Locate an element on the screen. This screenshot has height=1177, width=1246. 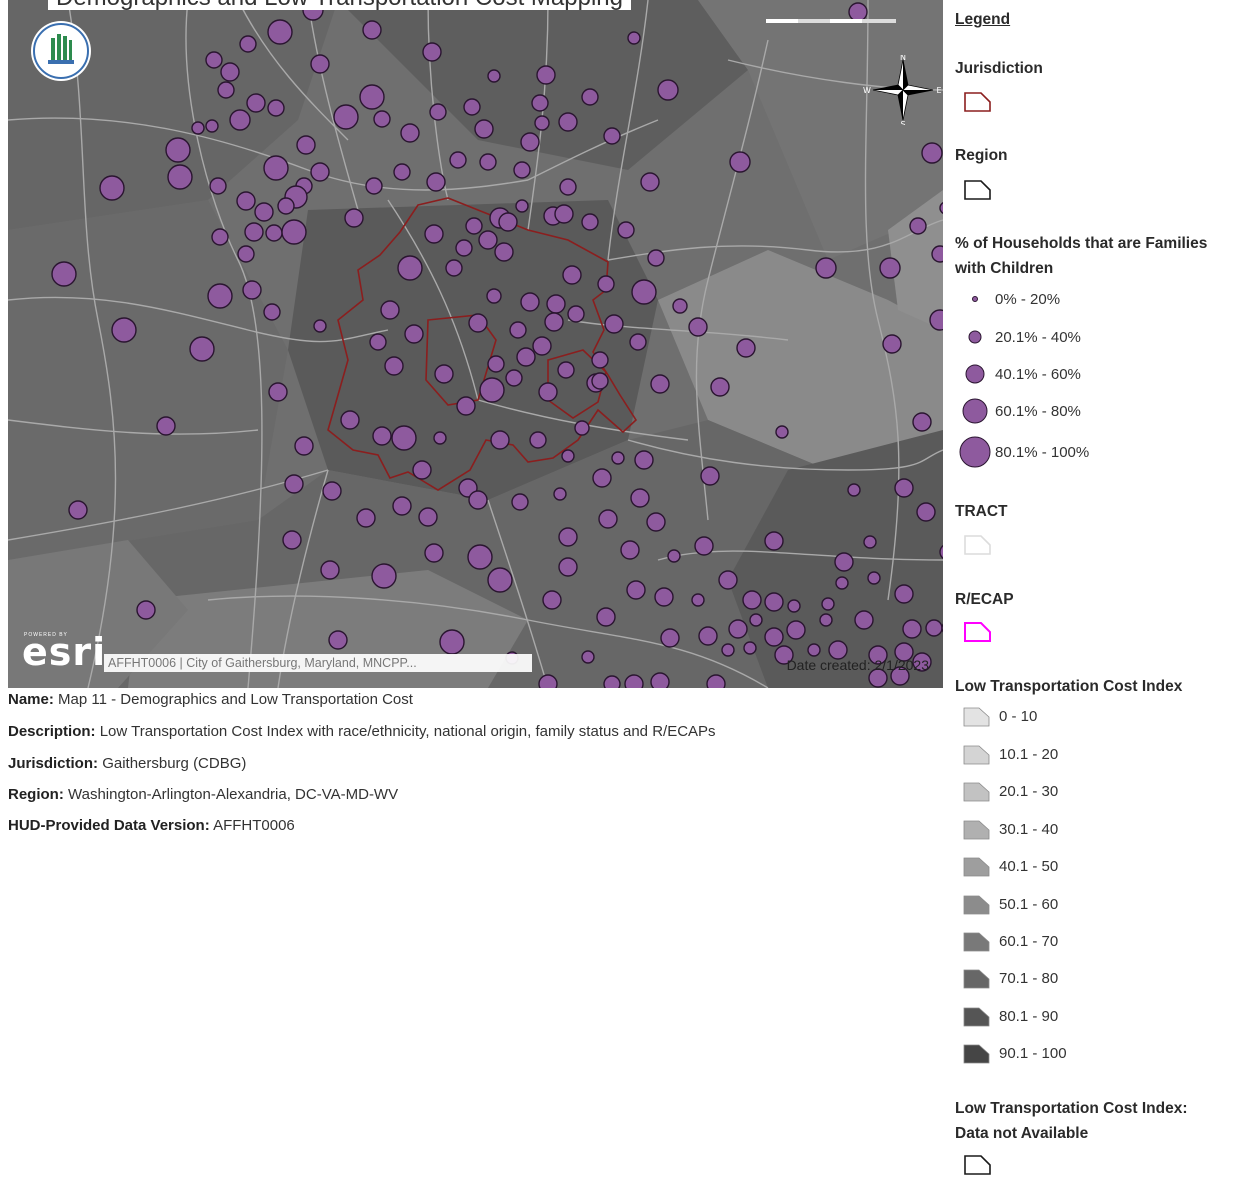
legend-families-class: 60.1% - 80% is located at coordinates (1018, 411).